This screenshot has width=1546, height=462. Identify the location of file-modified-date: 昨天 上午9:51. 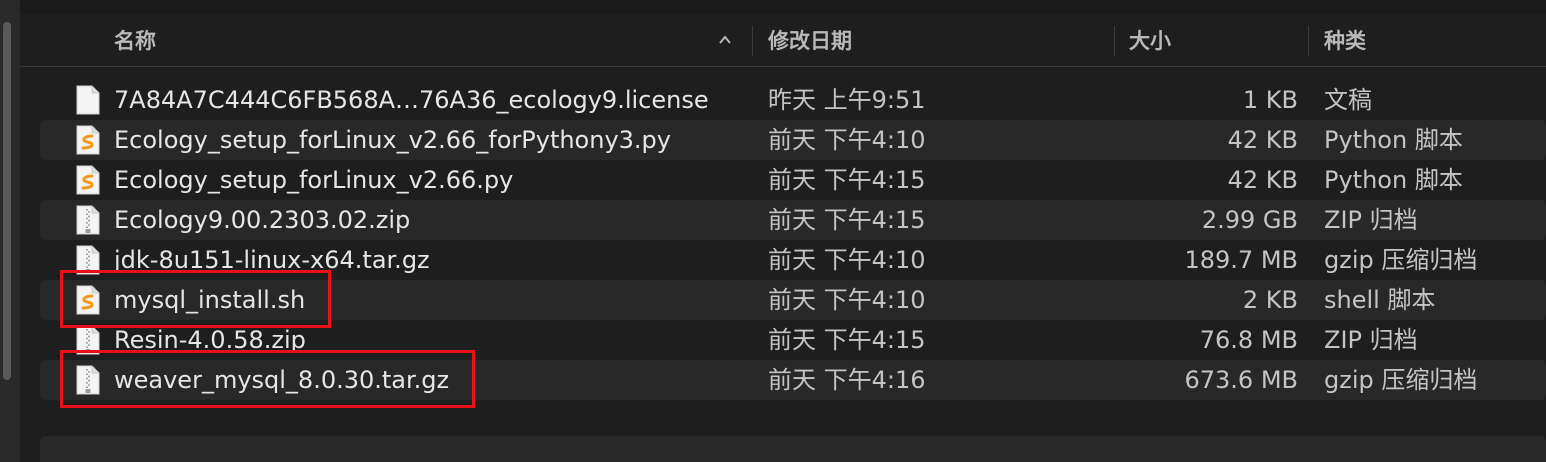
(847, 100).